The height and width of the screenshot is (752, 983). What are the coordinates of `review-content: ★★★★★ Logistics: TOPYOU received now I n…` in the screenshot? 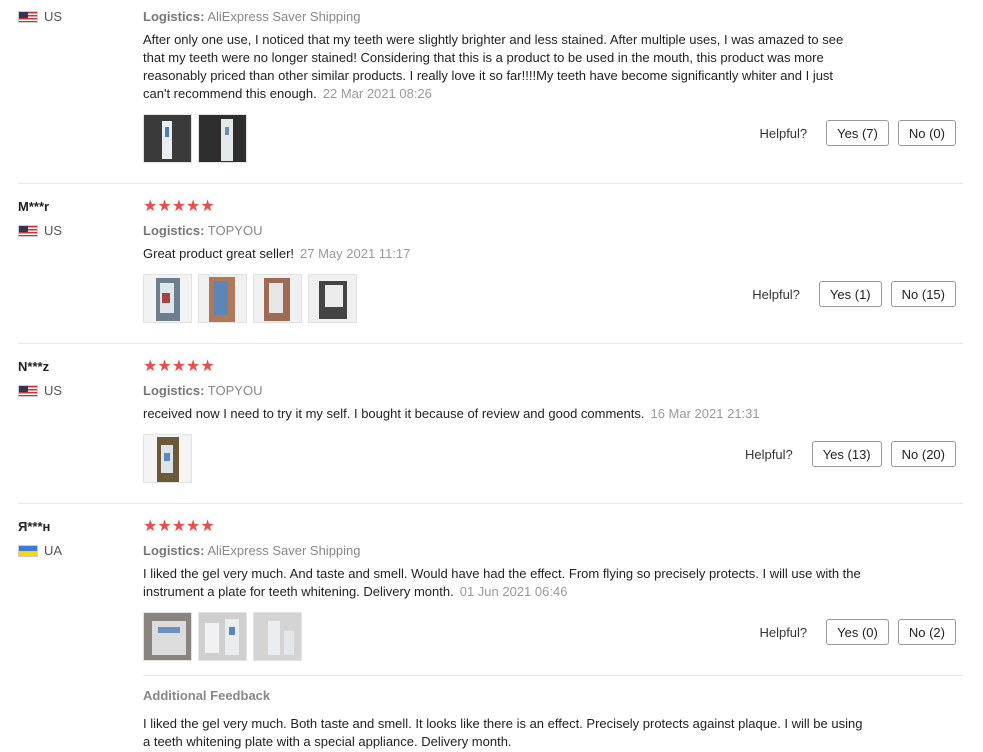 It's located at (503, 391).